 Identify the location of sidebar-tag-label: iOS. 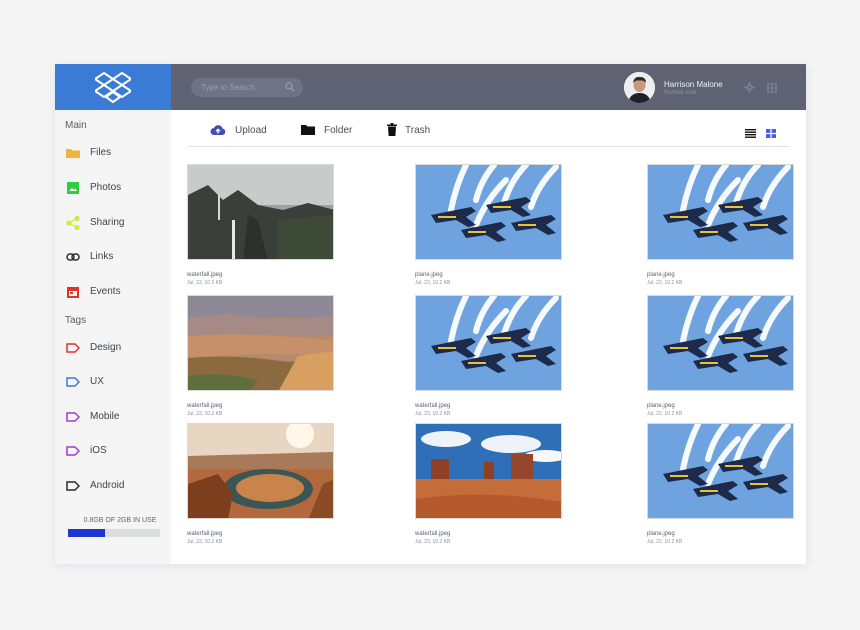
(98, 450).